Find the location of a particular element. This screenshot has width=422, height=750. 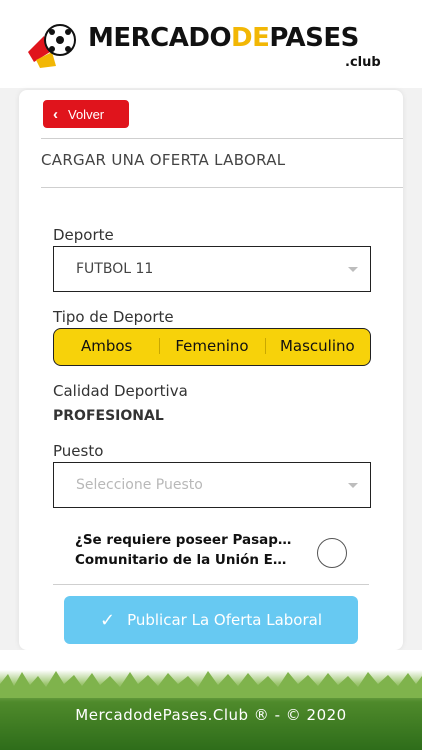

sport-select-value: FUTBOL 11 is located at coordinates (115, 269).